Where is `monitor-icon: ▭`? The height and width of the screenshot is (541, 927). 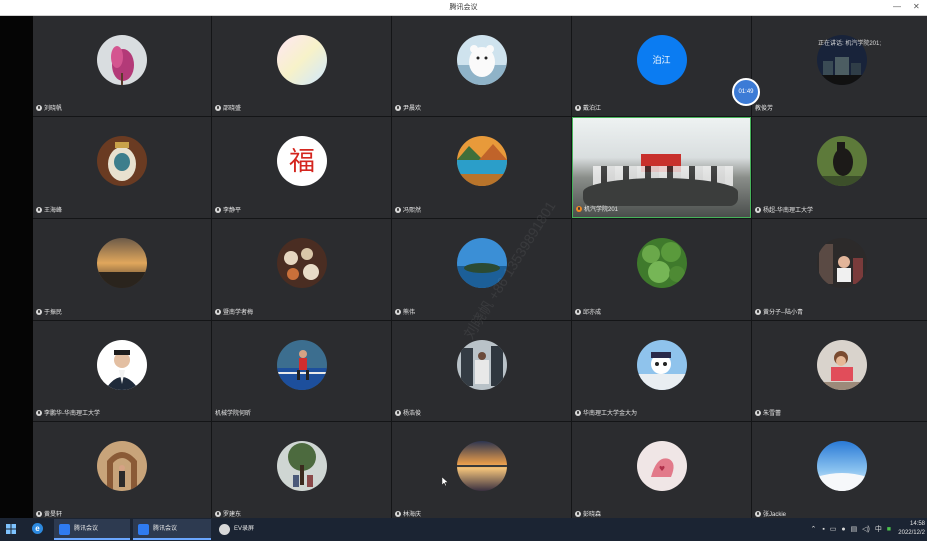
monitor-icon: ▭ is located at coordinates (833, 529).